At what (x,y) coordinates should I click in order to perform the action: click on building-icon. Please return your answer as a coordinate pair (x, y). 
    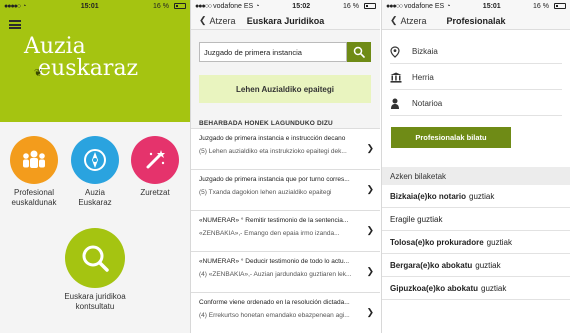
    Looking at the image, I should click on (398, 77).